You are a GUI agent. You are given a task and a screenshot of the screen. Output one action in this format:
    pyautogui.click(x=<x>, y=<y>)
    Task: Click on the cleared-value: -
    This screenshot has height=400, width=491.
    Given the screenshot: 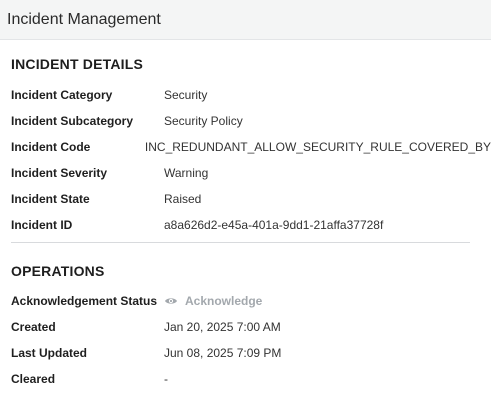 What is the action you would take?
    pyautogui.click(x=166, y=379)
    